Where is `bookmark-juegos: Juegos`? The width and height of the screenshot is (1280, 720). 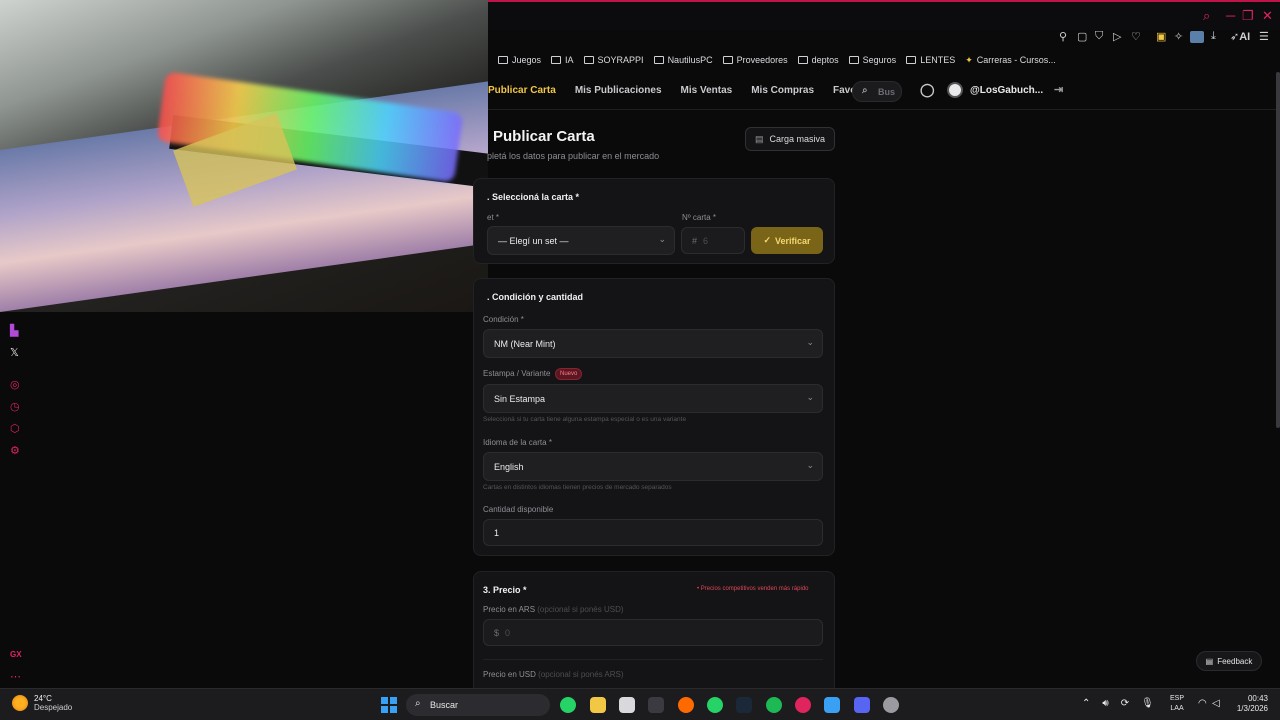
bookmark-juegos: Juegos is located at coordinates (519, 60).